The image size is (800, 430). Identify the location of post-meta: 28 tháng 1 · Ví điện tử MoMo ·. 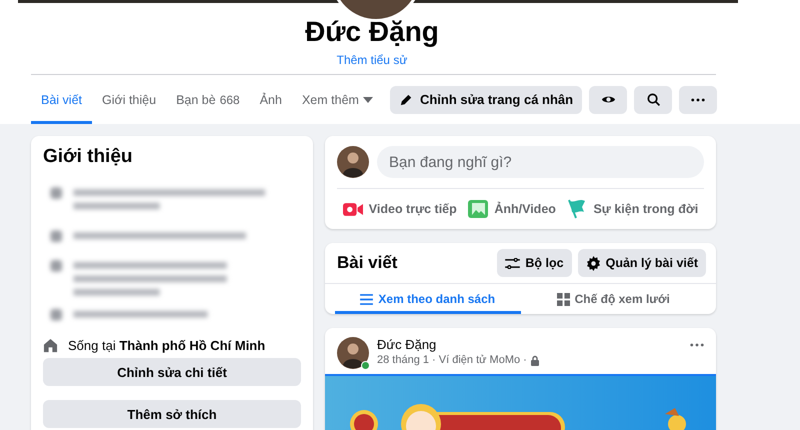
(452, 360).